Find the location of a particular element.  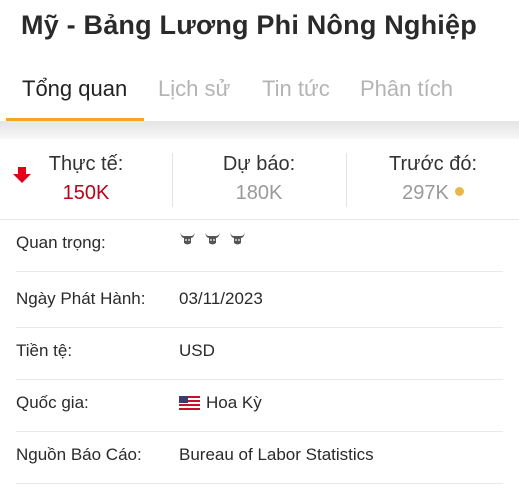

source-label: Nguồn Báo Cáo: is located at coordinates (79, 454).